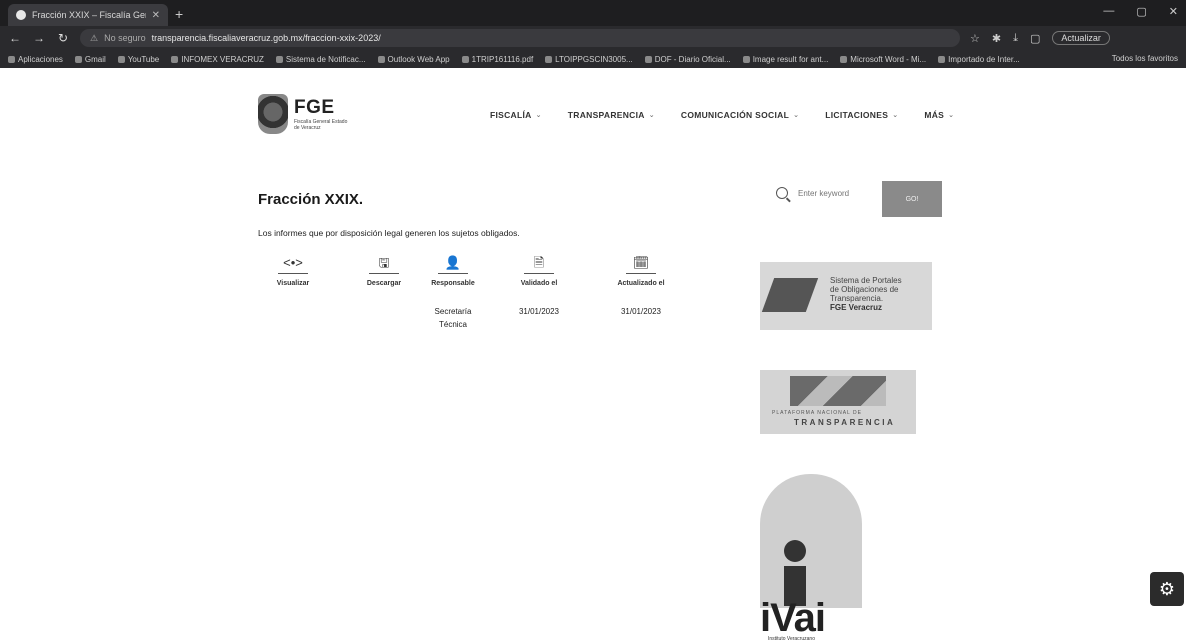 The image size is (1186, 644). I want to click on eye-code-icon: <•>, so click(293, 262).